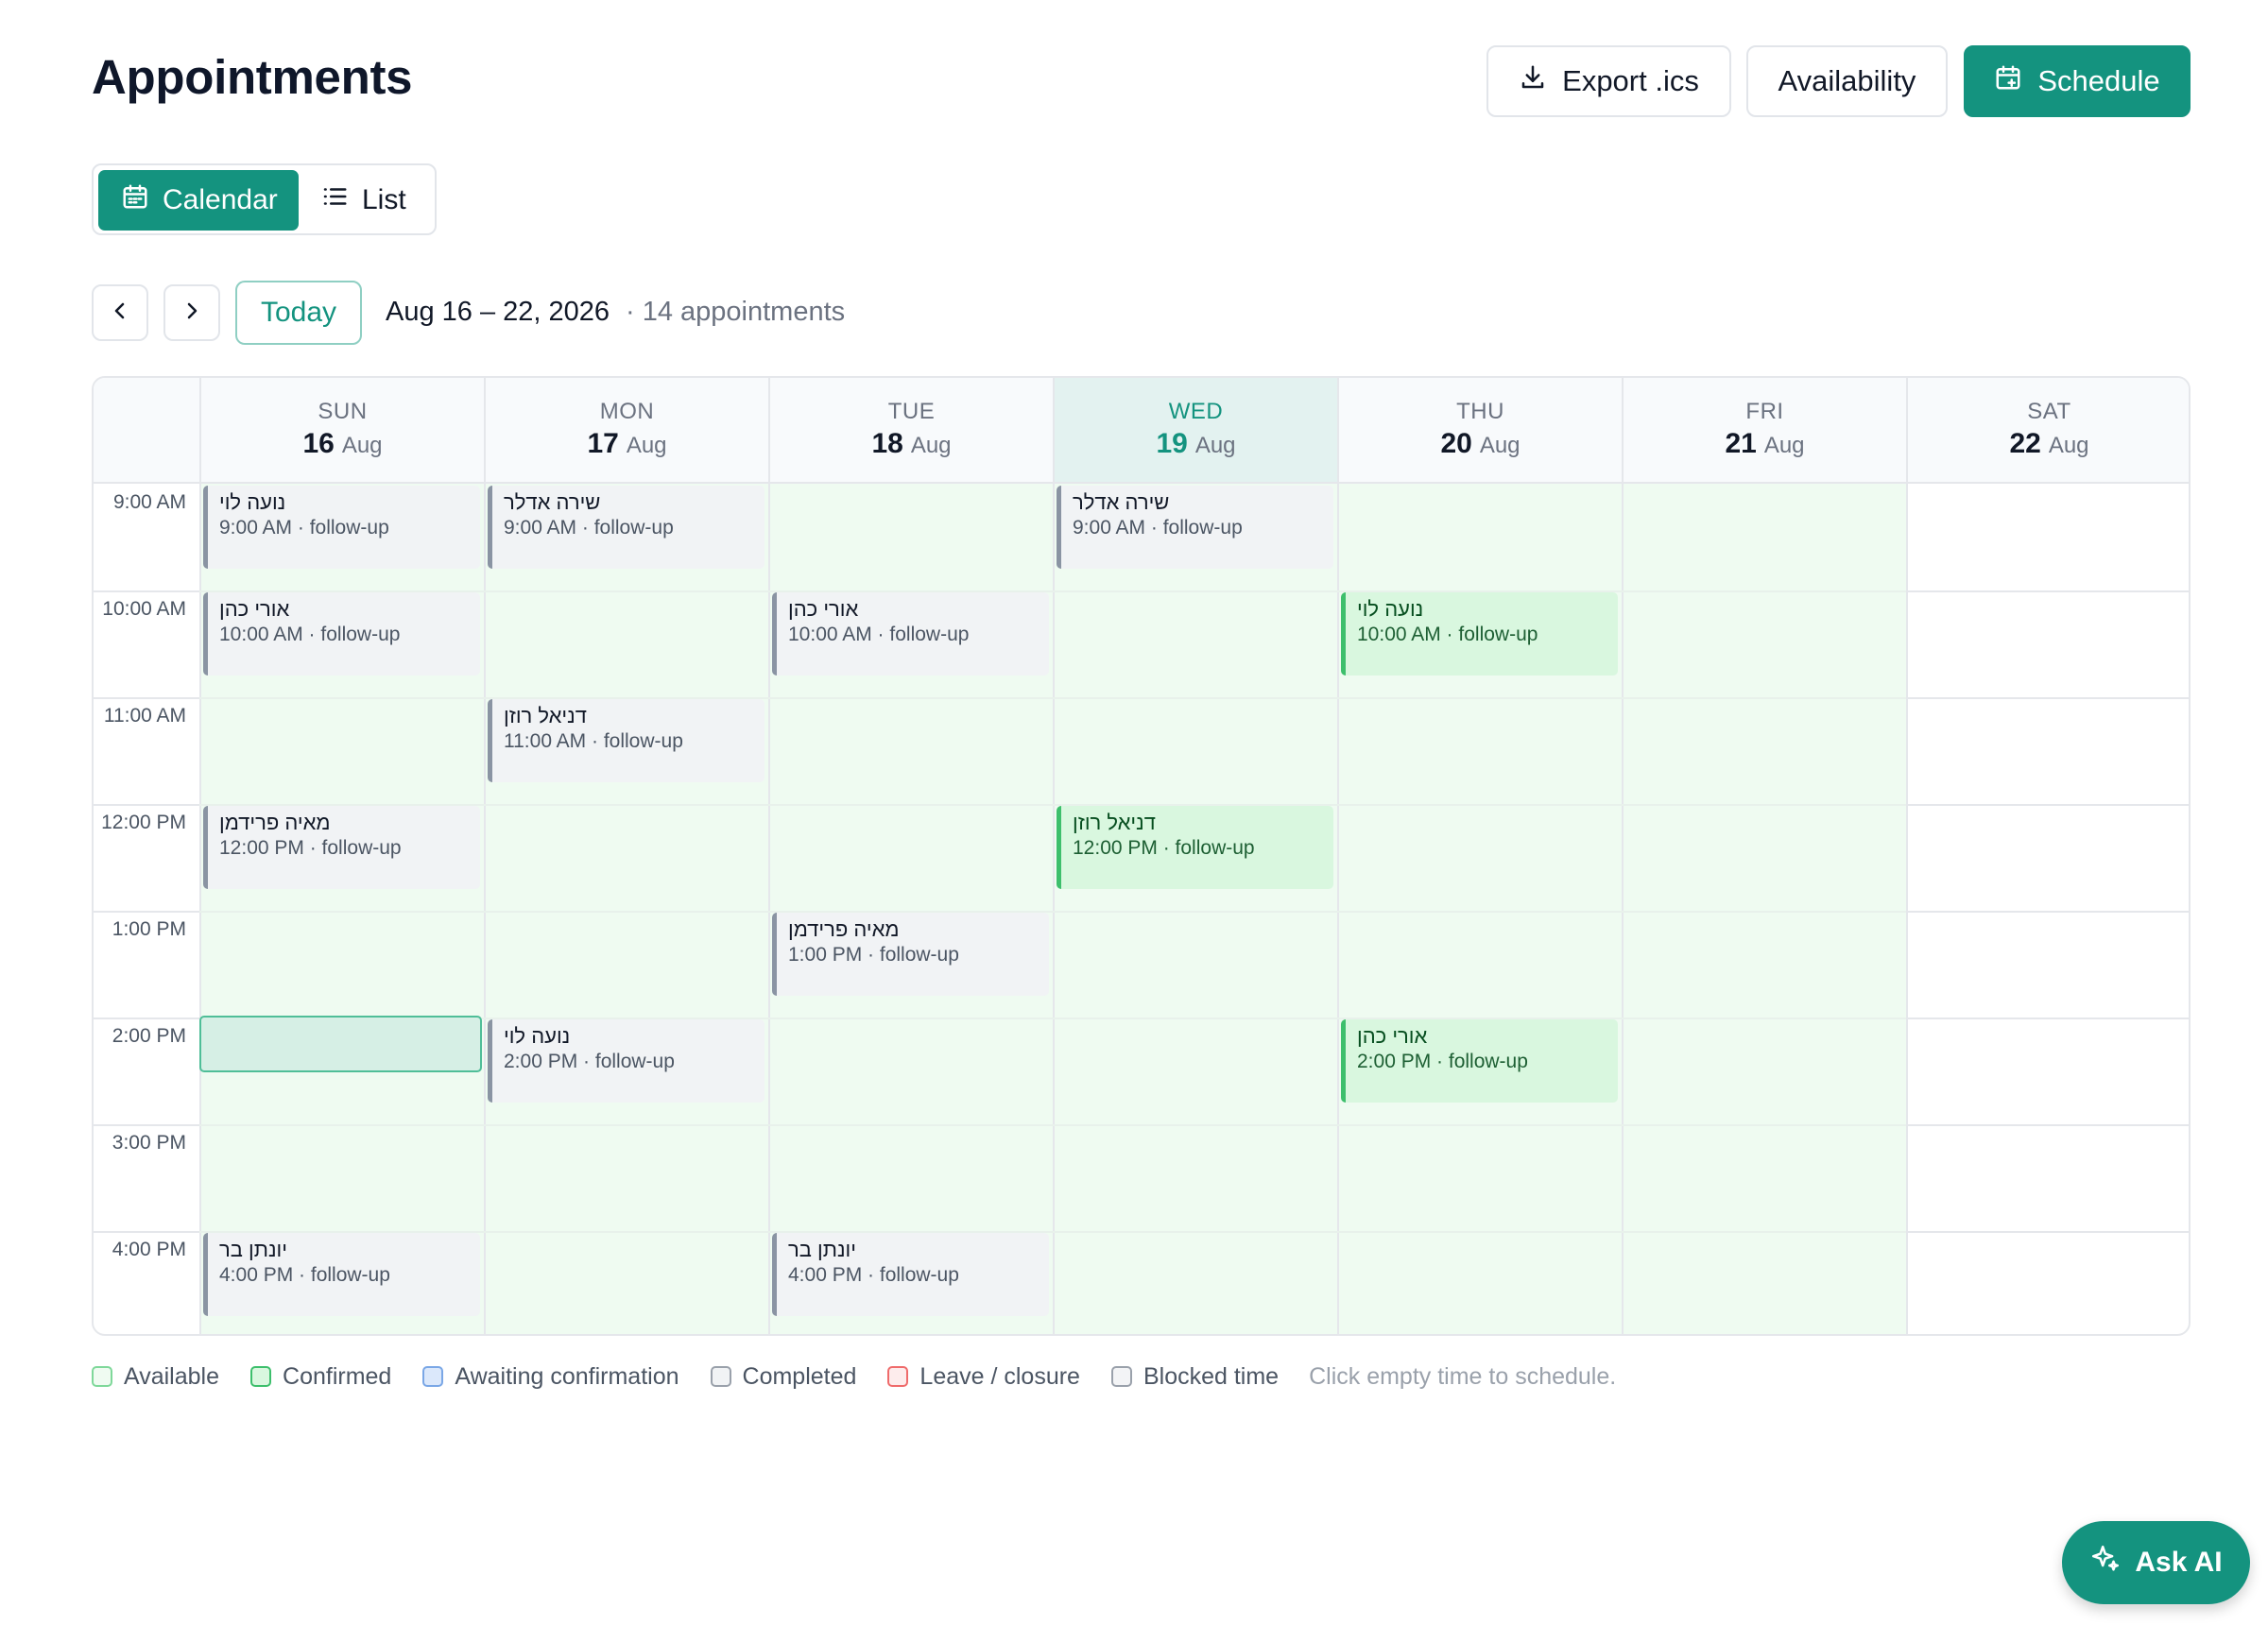 Image resolution: width=2268 pixels, height=1625 pixels. I want to click on appointment-completed: נועה לוי 9:00 AM · follow-up, so click(341, 528).